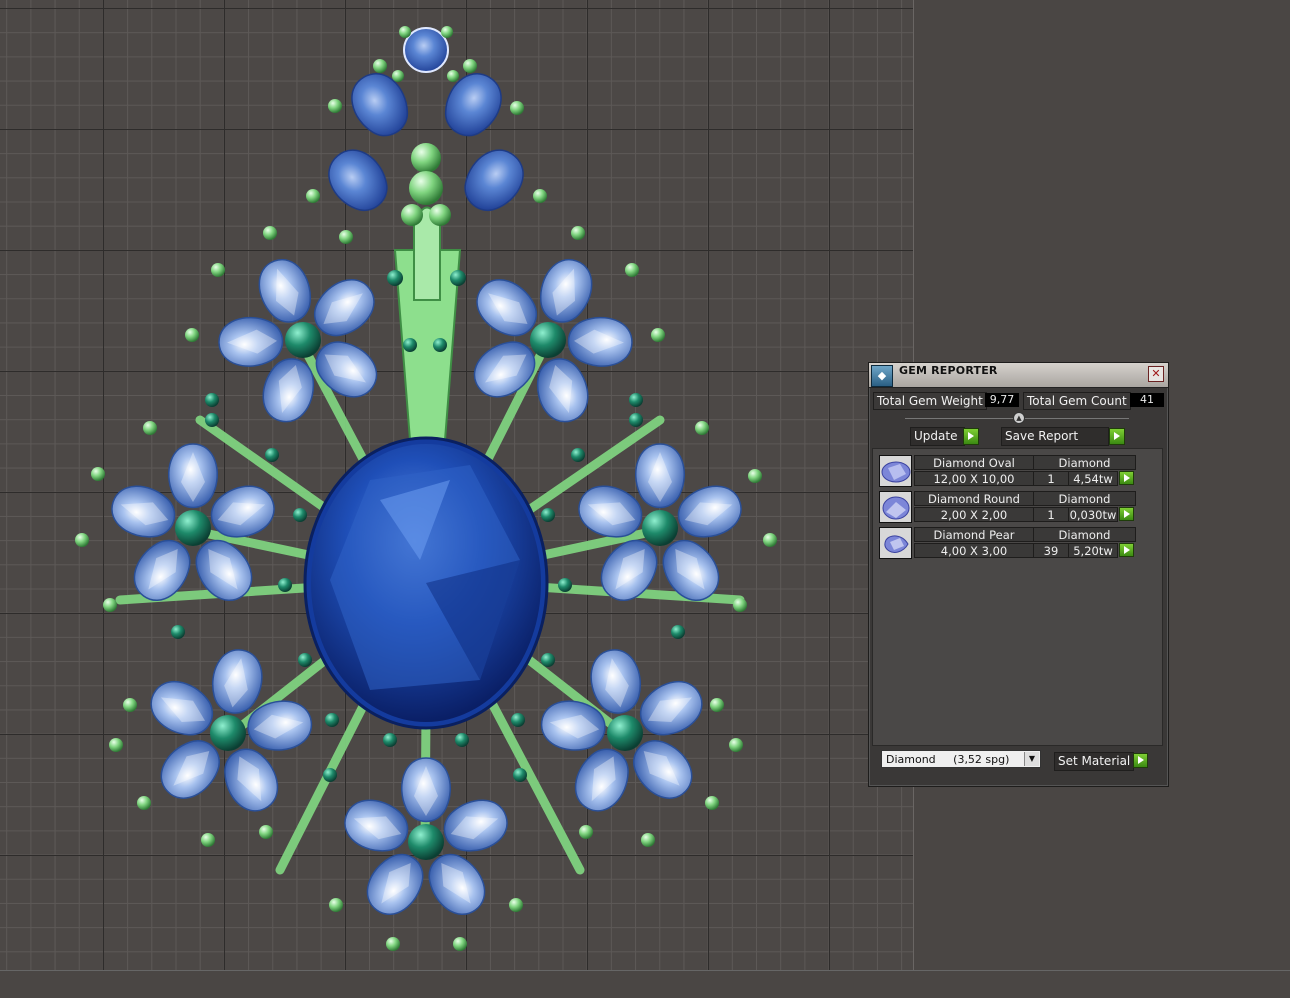  What do you see at coordinates (1002, 400) in the screenshot?
I see `total-gem-weight-value: 9,77` at bounding box center [1002, 400].